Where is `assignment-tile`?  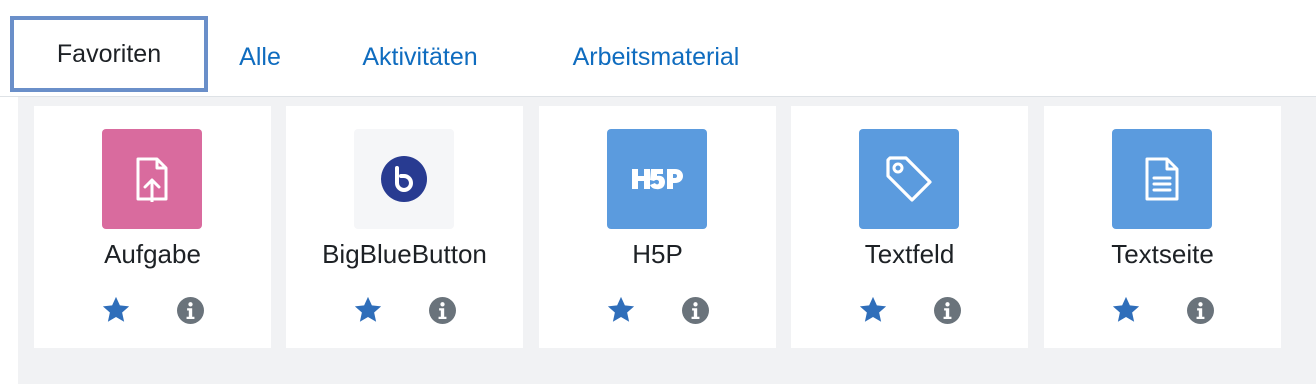 assignment-tile is located at coordinates (152, 179).